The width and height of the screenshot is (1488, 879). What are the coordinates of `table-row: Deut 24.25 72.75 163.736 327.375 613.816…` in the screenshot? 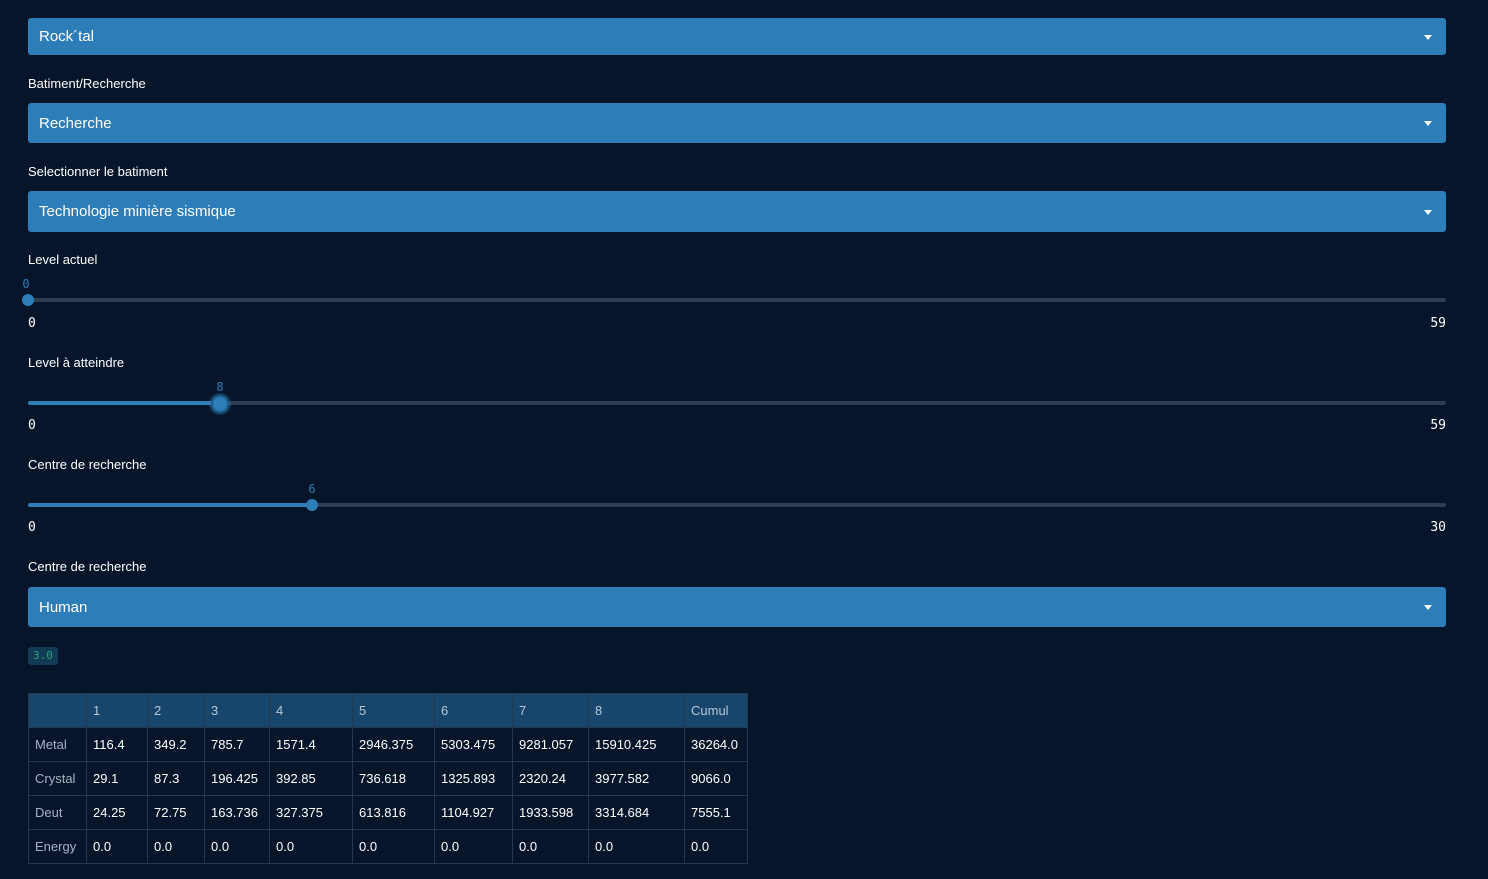 It's located at (388, 812).